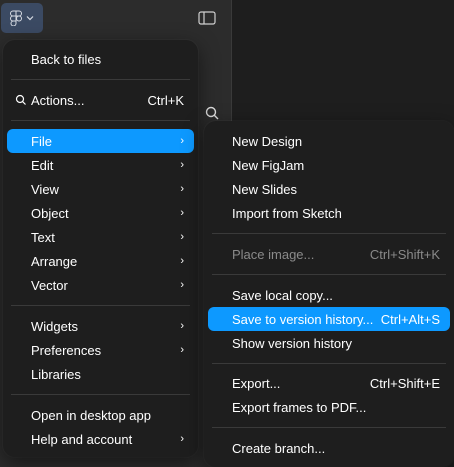 This screenshot has height=467, width=454. What do you see at coordinates (20, 99) in the screenshot?
I see `search-icon` at bounding box center [20, 99].